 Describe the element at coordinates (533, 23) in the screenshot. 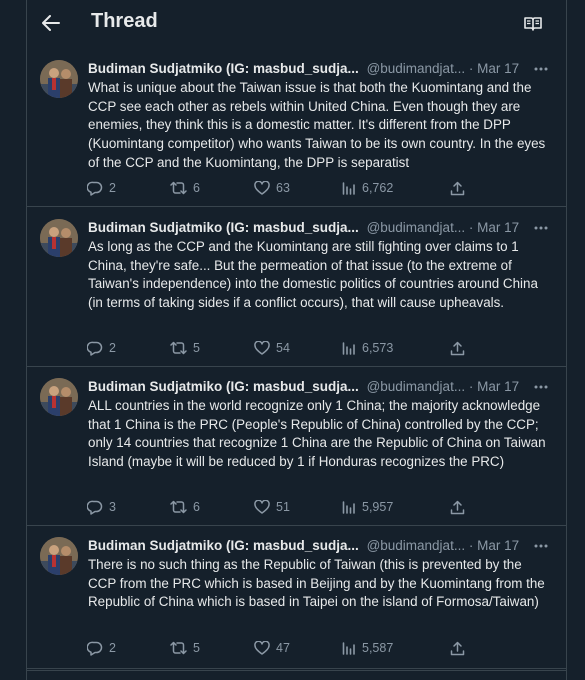

I see `reader-mode-button` at that location.